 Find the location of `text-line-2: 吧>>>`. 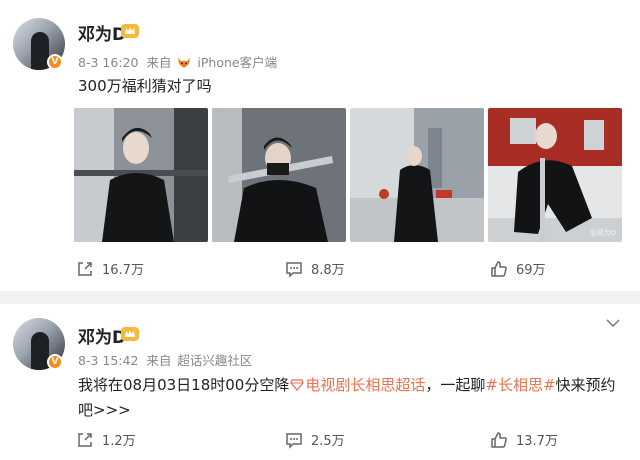

text-line-2: 吧>>> is located at coordinates (104, 410).